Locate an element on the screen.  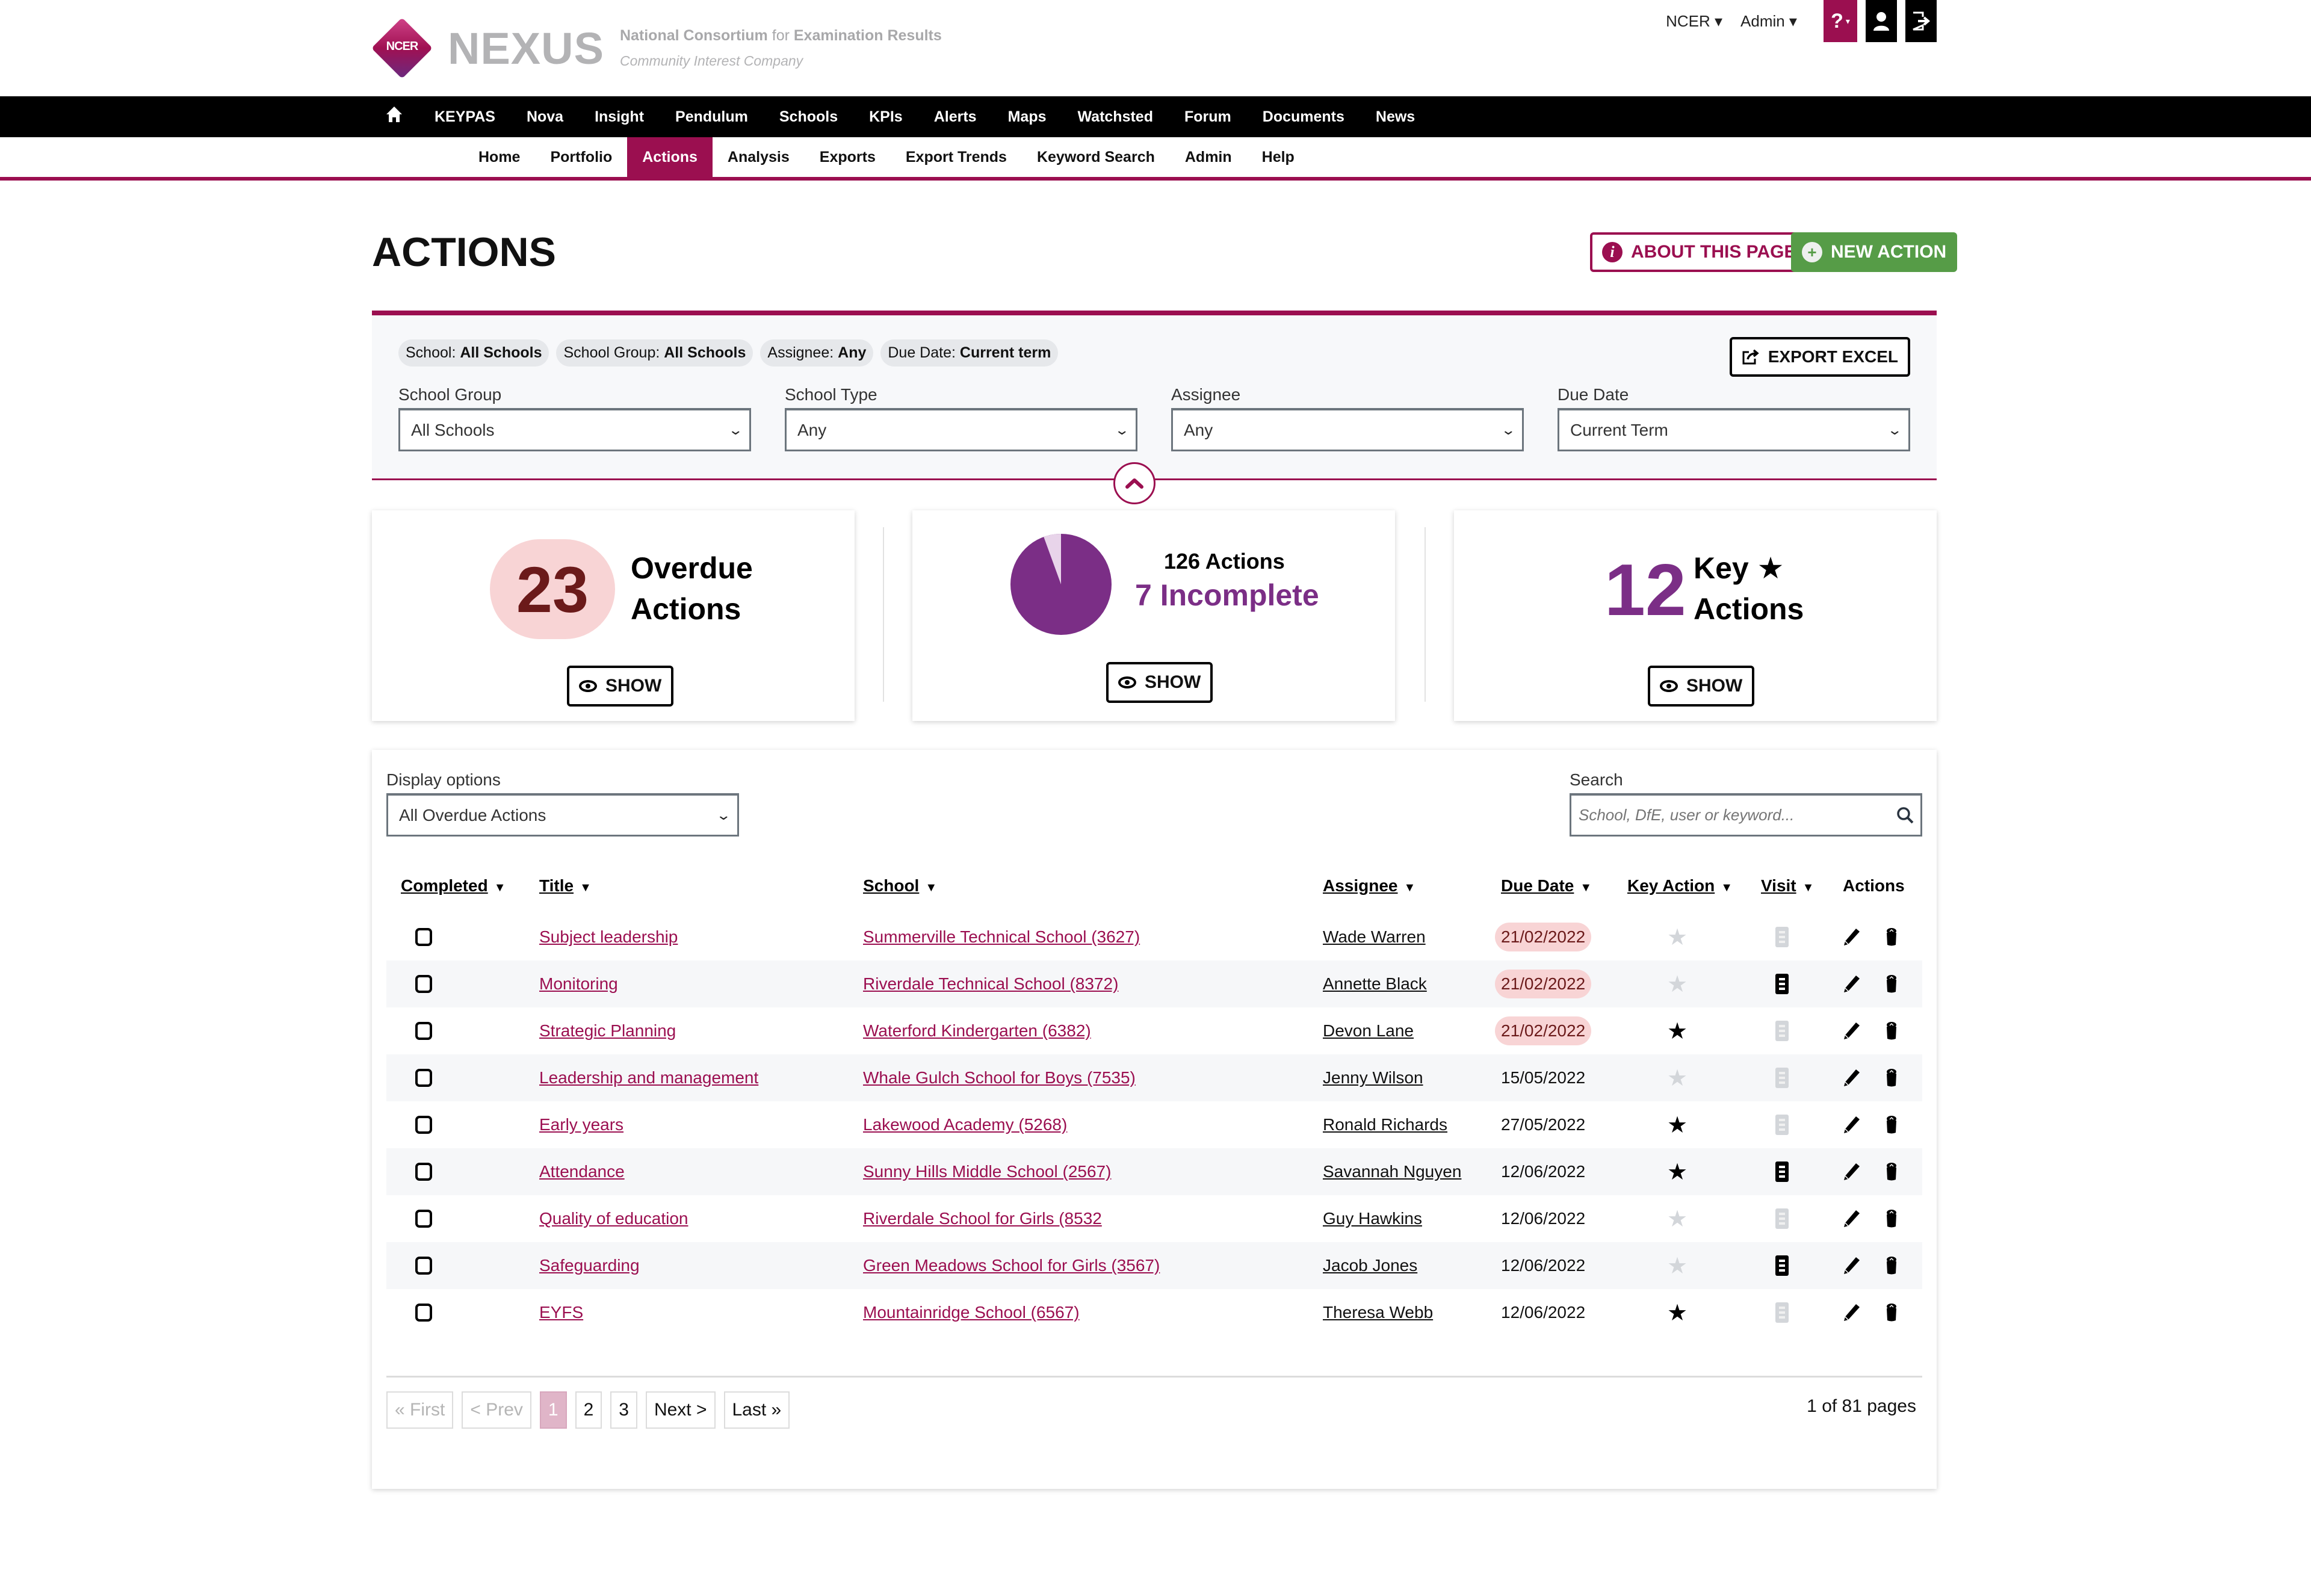
export-excel-button: EXPORT EXCEL is located at coordinates (1819, 357).